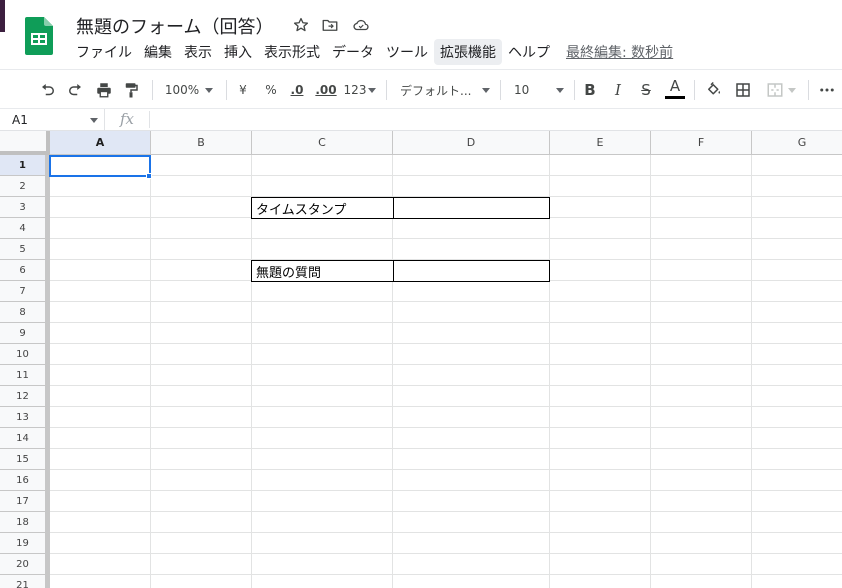 The height and width of the screenshot is (588, 842). I want to click on cell-d3, so click(471, 208).